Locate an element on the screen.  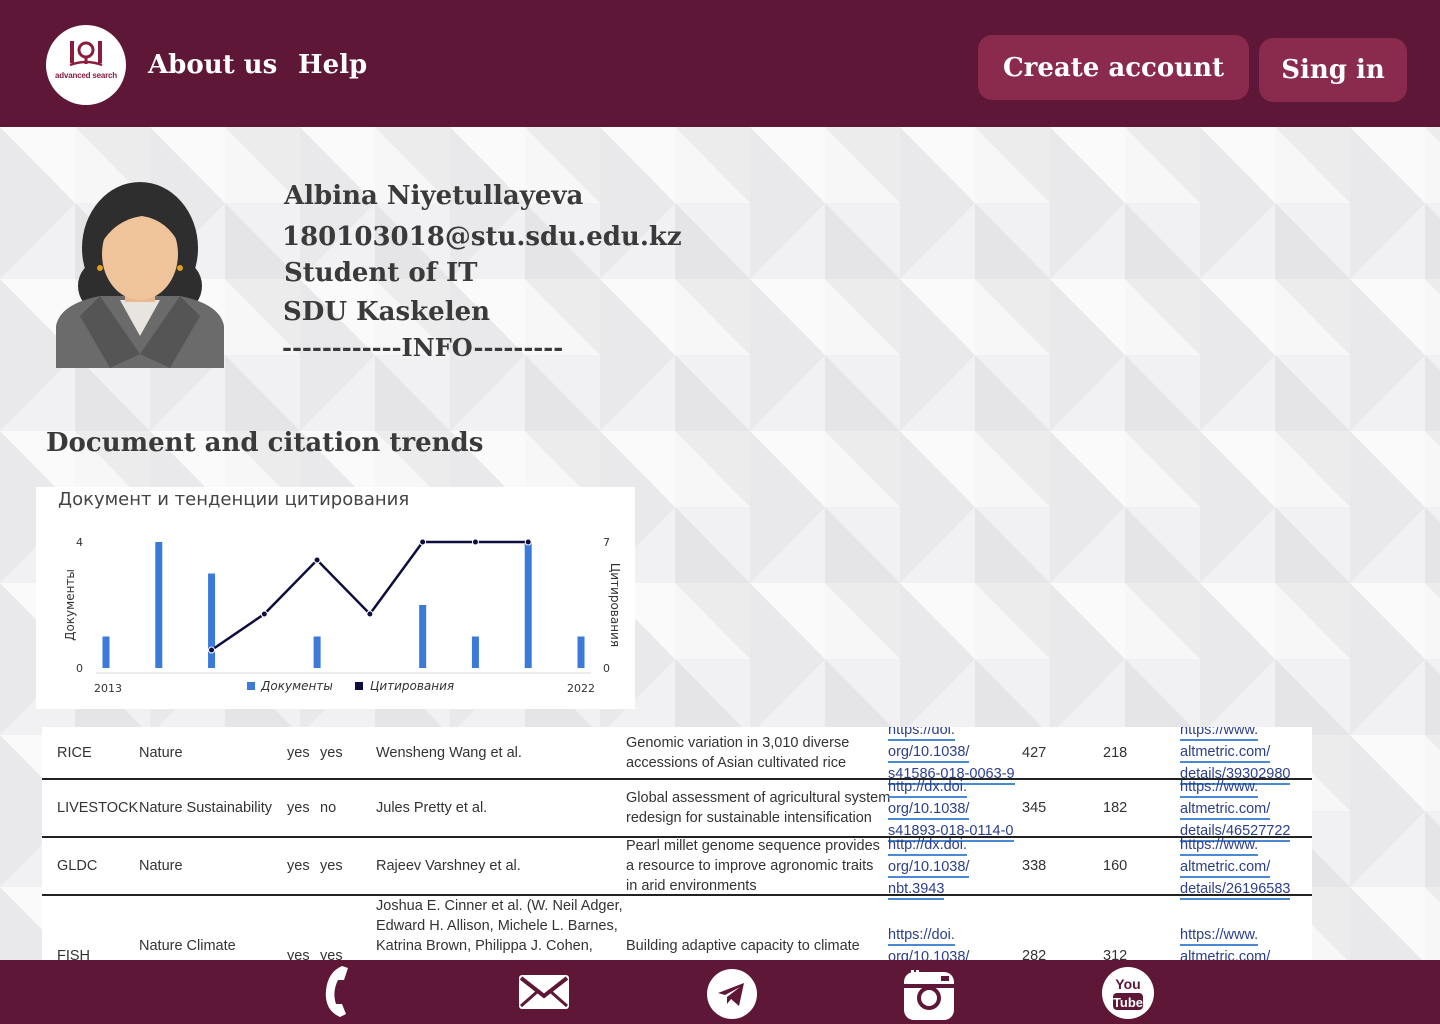
mail-icon is located at coordinates (544, 992).